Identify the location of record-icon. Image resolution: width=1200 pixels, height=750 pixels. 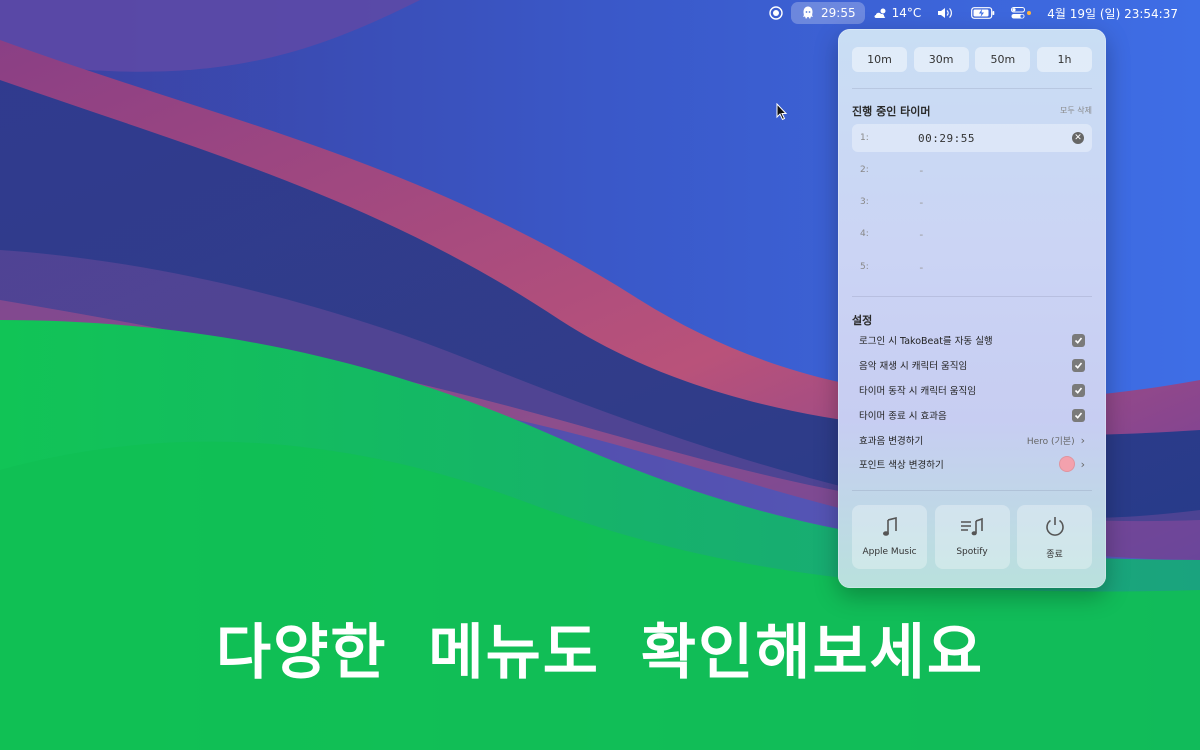
(776, 13).